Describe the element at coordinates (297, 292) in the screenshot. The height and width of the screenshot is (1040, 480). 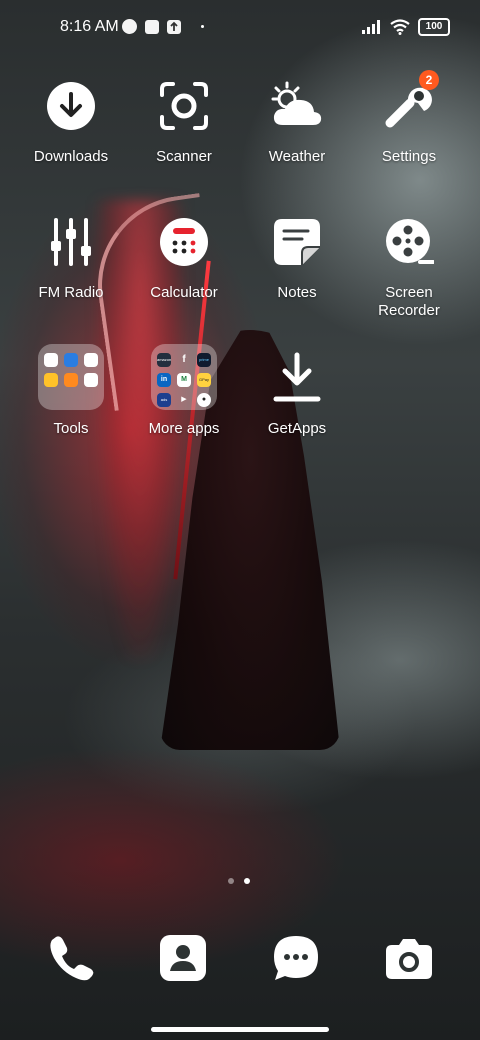
I see `app-label: Notes` at that location.